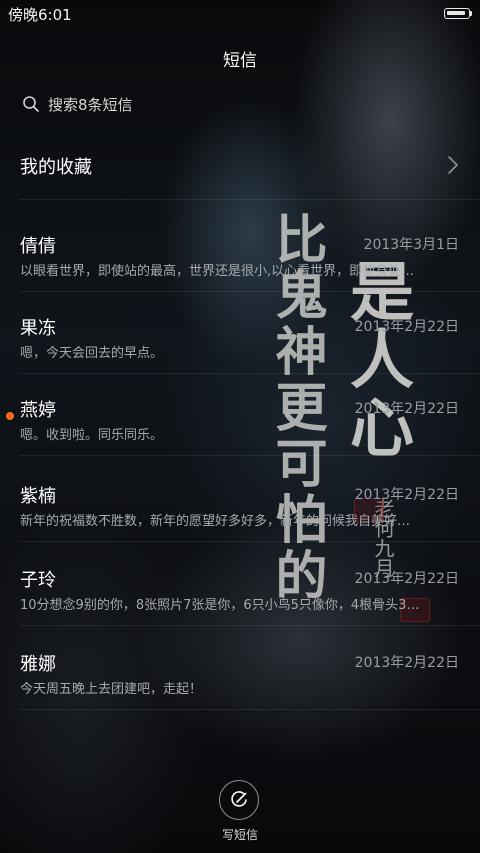  What do you see at coordinates (38, 580) in the screenshot?
I see `contact-name: 子玲` at bounding box center [38, 580].